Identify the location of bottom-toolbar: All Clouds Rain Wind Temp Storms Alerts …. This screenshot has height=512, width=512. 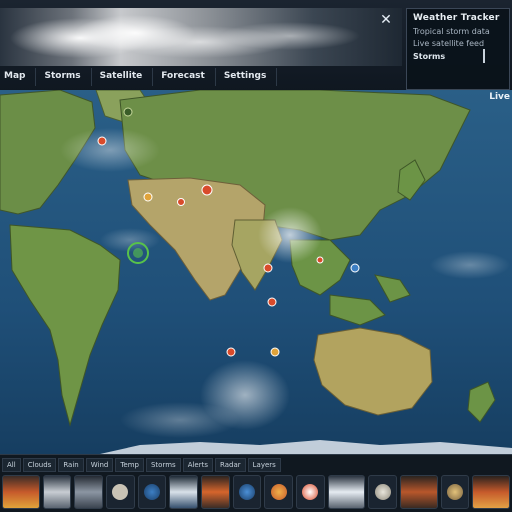
(256, 483).